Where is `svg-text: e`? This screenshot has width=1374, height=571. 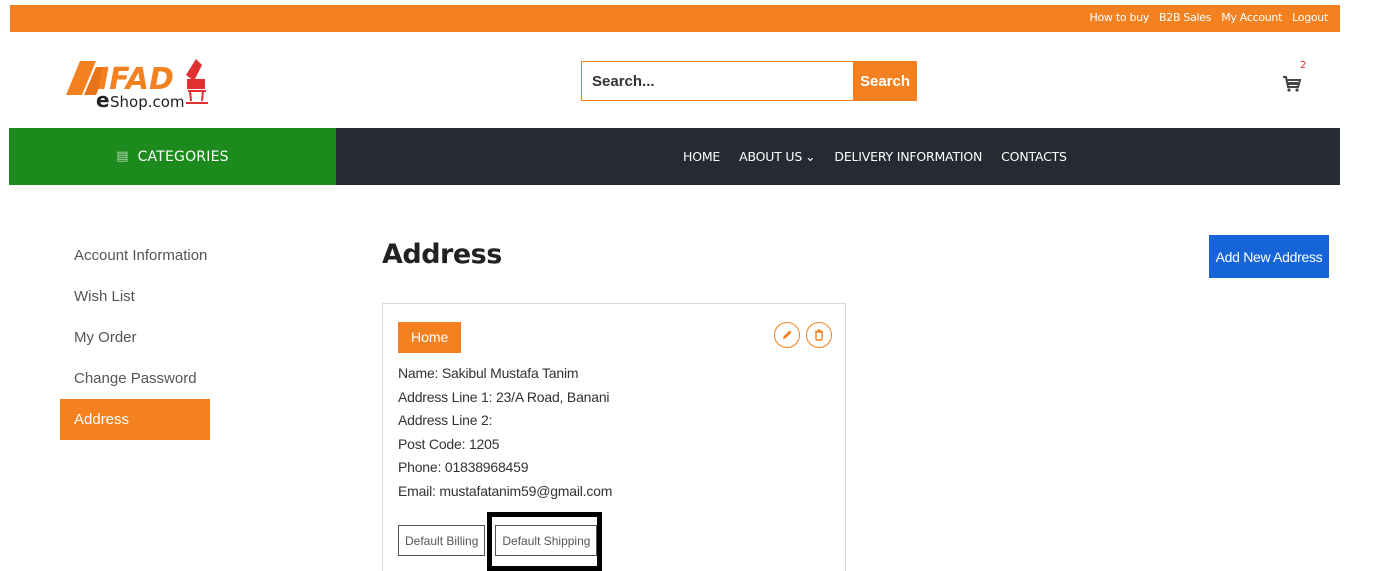 svg-text: e is located at coordinates (103, 100).